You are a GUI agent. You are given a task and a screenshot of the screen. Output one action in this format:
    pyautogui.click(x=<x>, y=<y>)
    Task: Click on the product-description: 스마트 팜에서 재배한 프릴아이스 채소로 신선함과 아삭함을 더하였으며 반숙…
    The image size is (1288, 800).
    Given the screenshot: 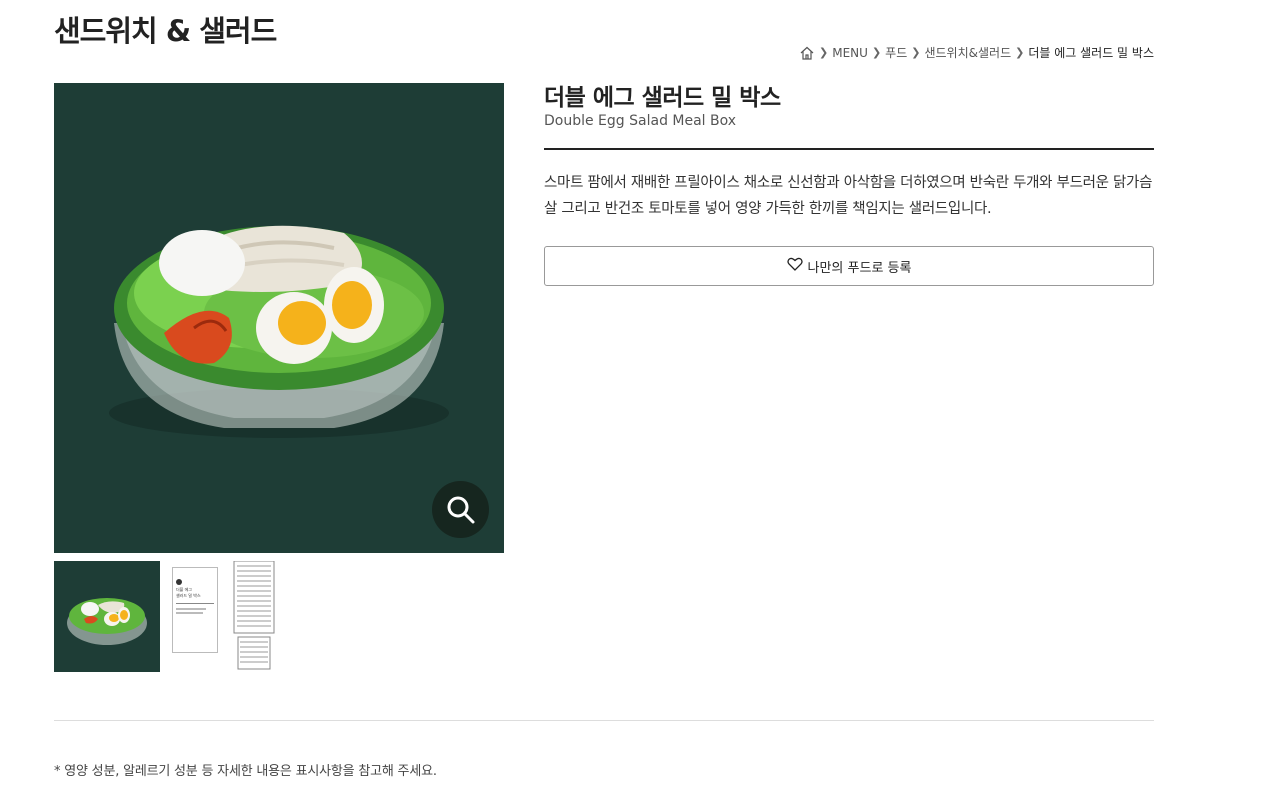 What is the action you would take?
    pyautogui.click(x=848, y=196)
    